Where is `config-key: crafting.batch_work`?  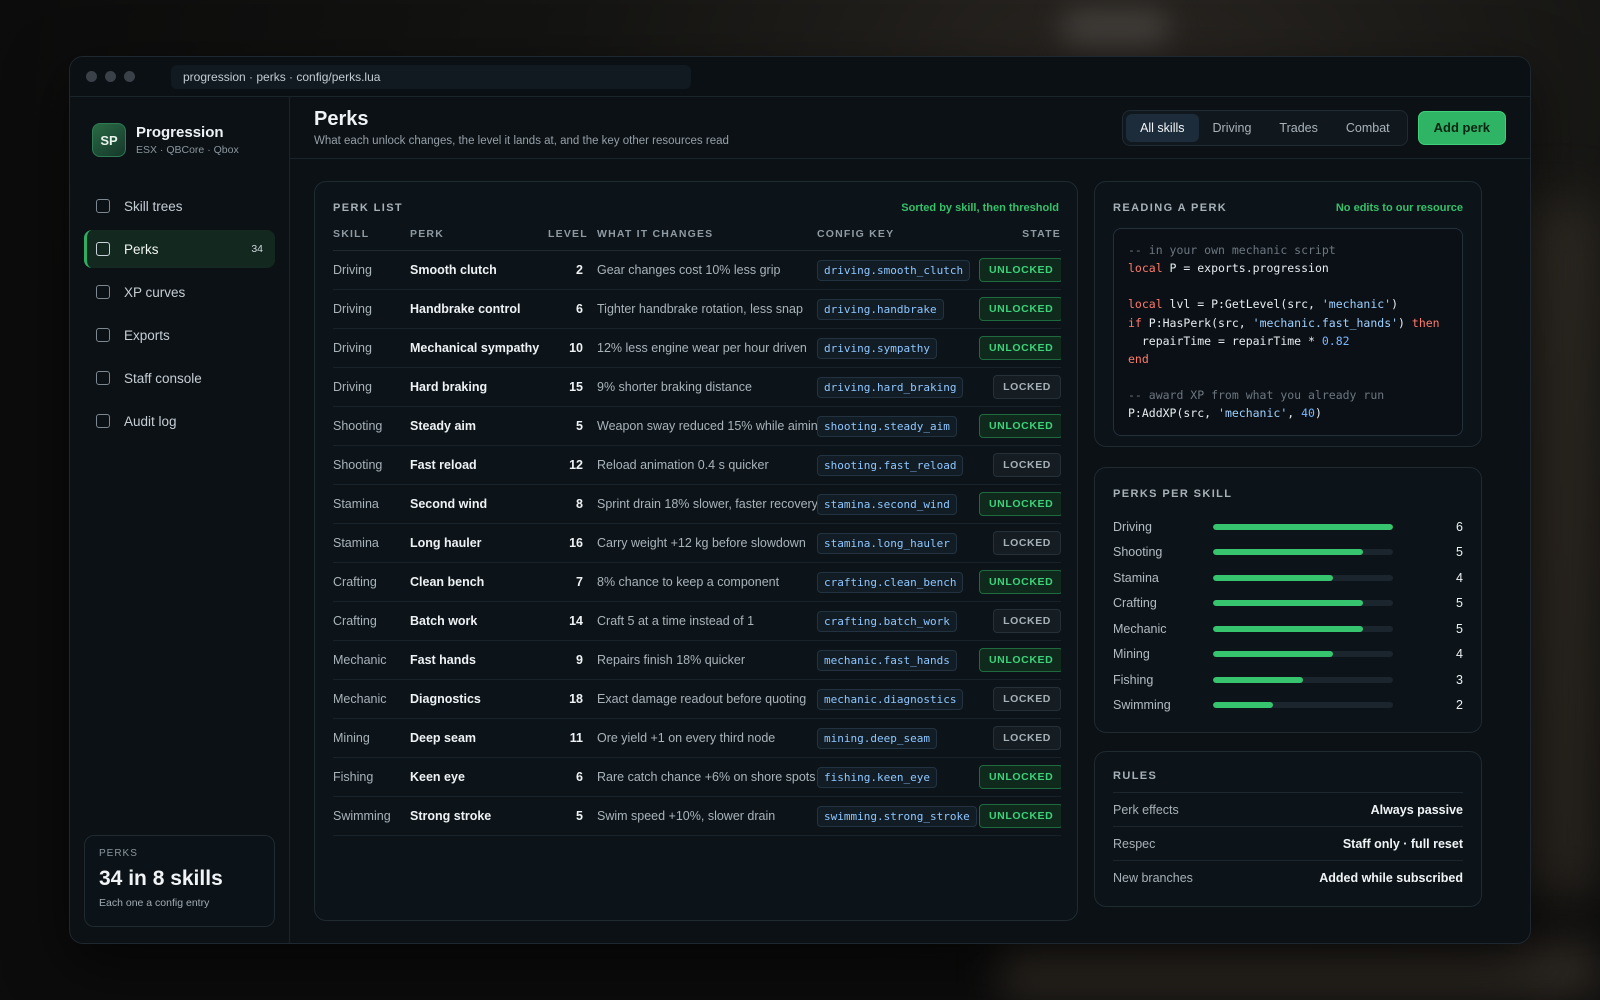
config-key: crafting.batch_work is located at coordinates (887, 621).